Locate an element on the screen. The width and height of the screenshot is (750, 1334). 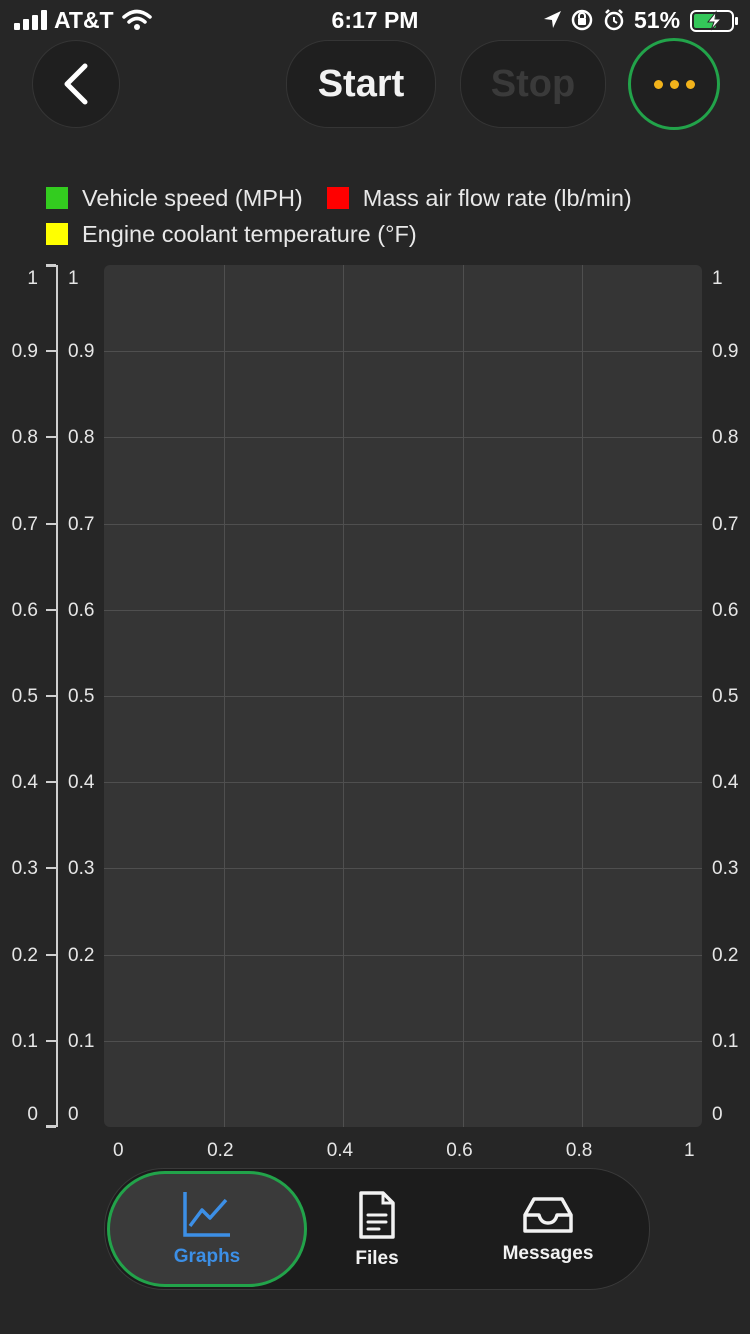
y-tick-label-left-inner: 0.9 is located at coordinates (81, 352).